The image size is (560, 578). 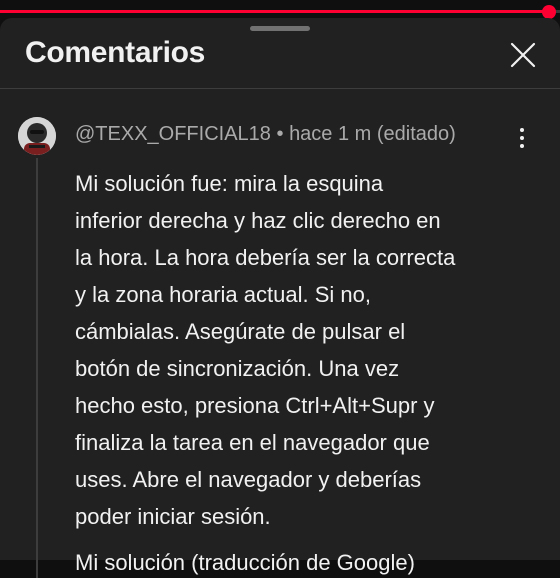 What do you see at coordinates (237, 368) in the screenshot?
I see `comment-line: botón de sincronización. Una vez` at bounding box center [237, 368].